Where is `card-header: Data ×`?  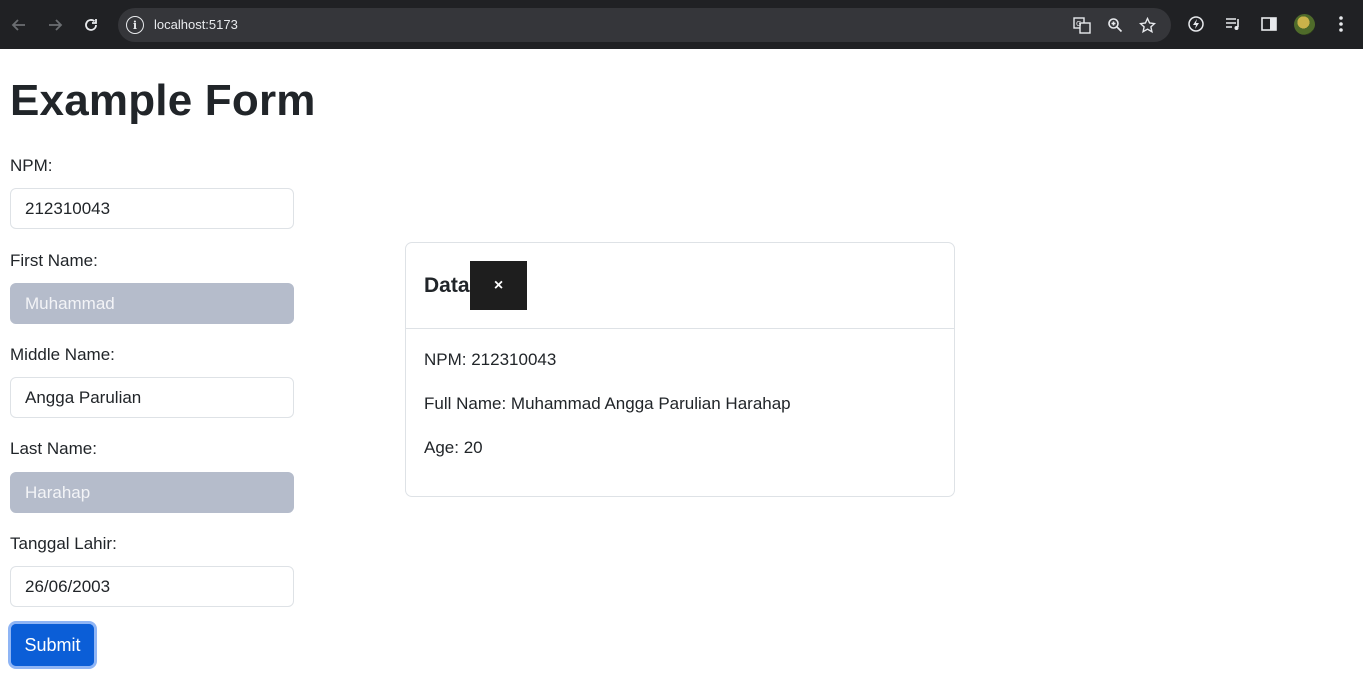 card-header: Data × is located at coordinates (680, 286).